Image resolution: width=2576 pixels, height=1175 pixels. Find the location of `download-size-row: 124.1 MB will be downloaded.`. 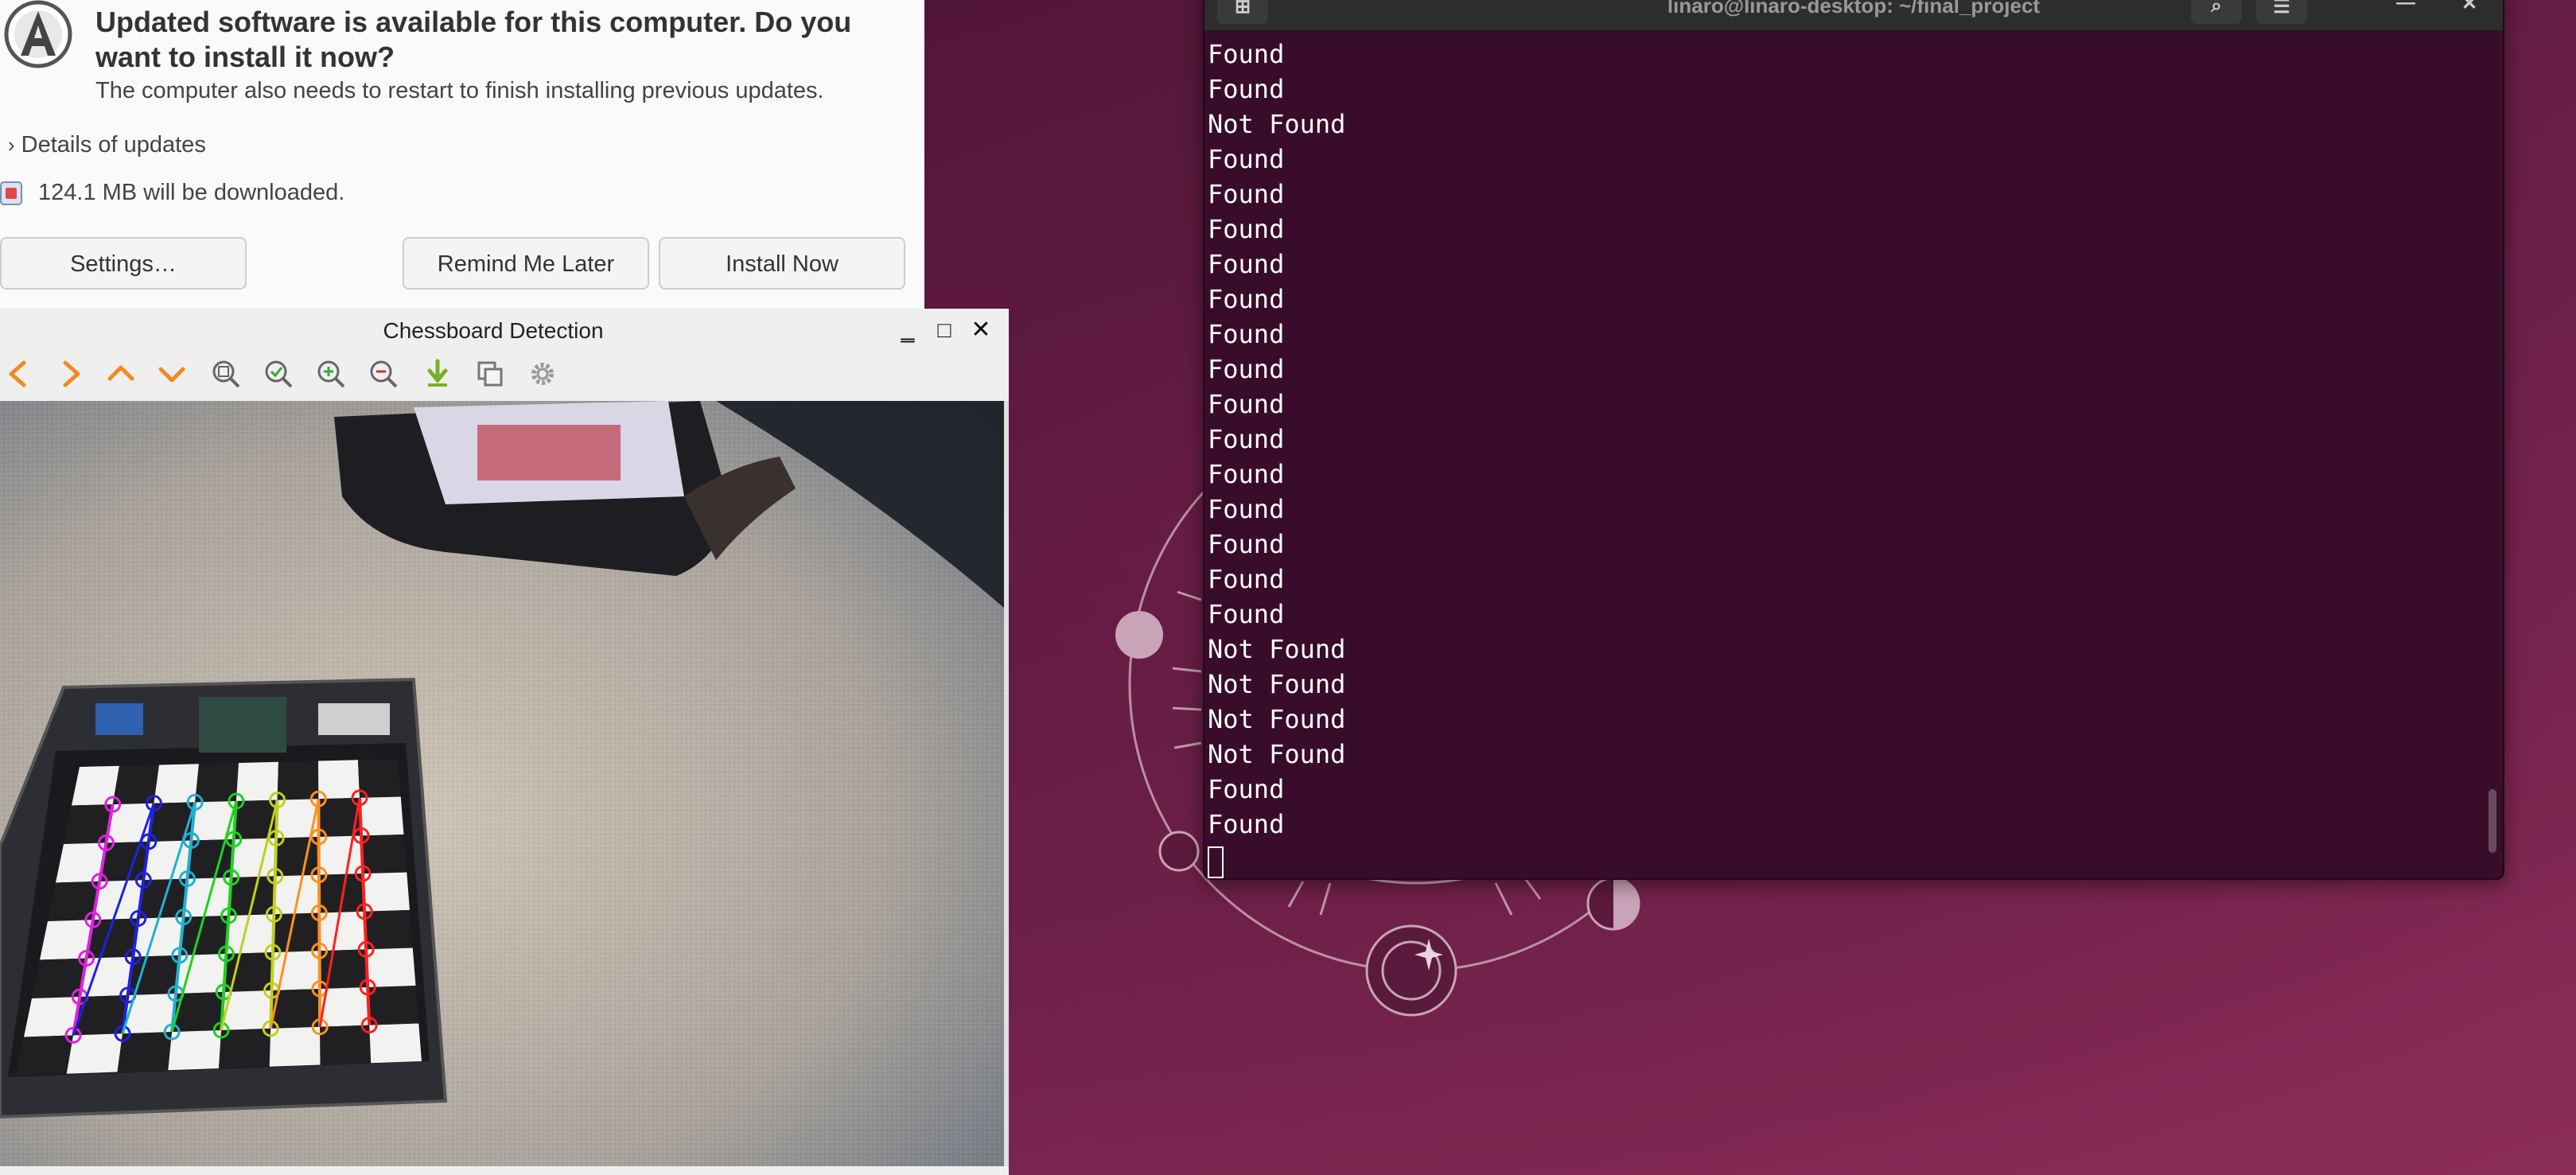

download-size-row: 124.1 MB will be downloaded. is located at coordinates (172, 193).